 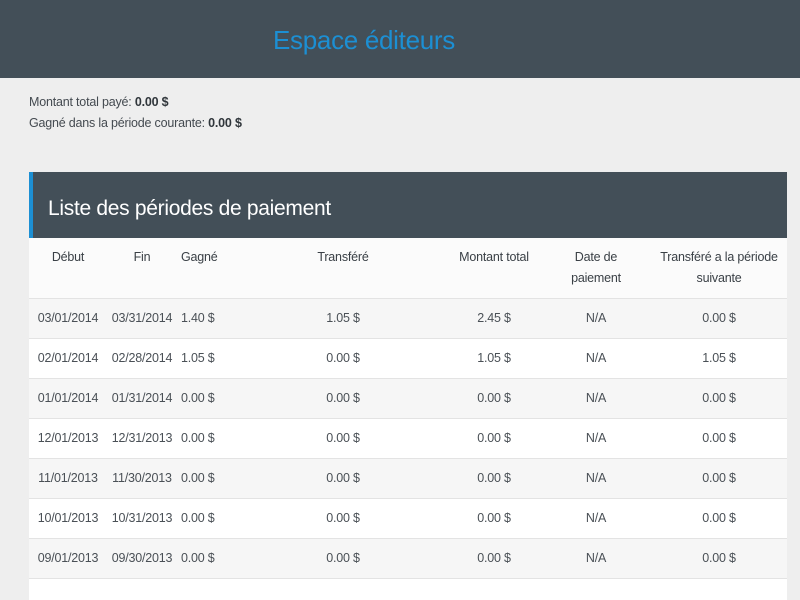 What do you see at coordinates (719, 268) in the screenshot?
I see `column-header-transfere-suivante: Transféré a la période suivante` at bounding box center [719, 268].